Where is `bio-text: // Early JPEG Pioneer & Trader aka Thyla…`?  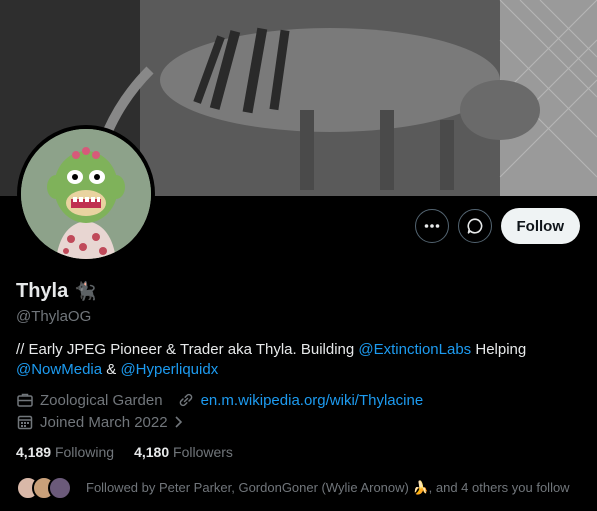
bio-text: // Early JPEG Pioneer & Trader aka Thyla… is located at coordinates (187, 349).